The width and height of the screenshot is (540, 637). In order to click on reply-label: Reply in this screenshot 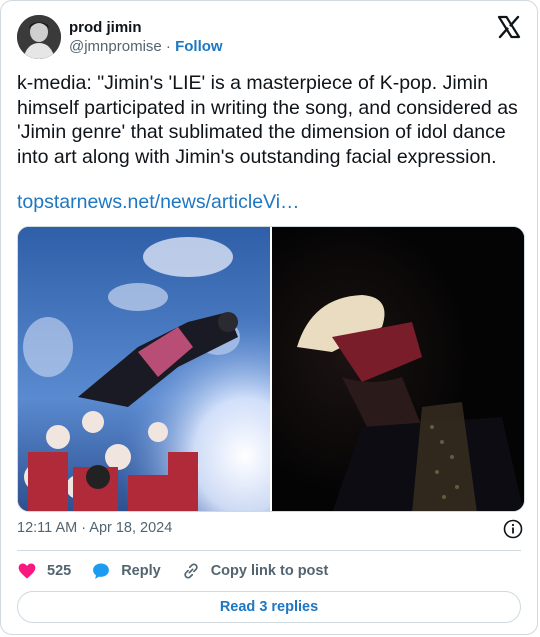, I will do `click(141, 571)`.